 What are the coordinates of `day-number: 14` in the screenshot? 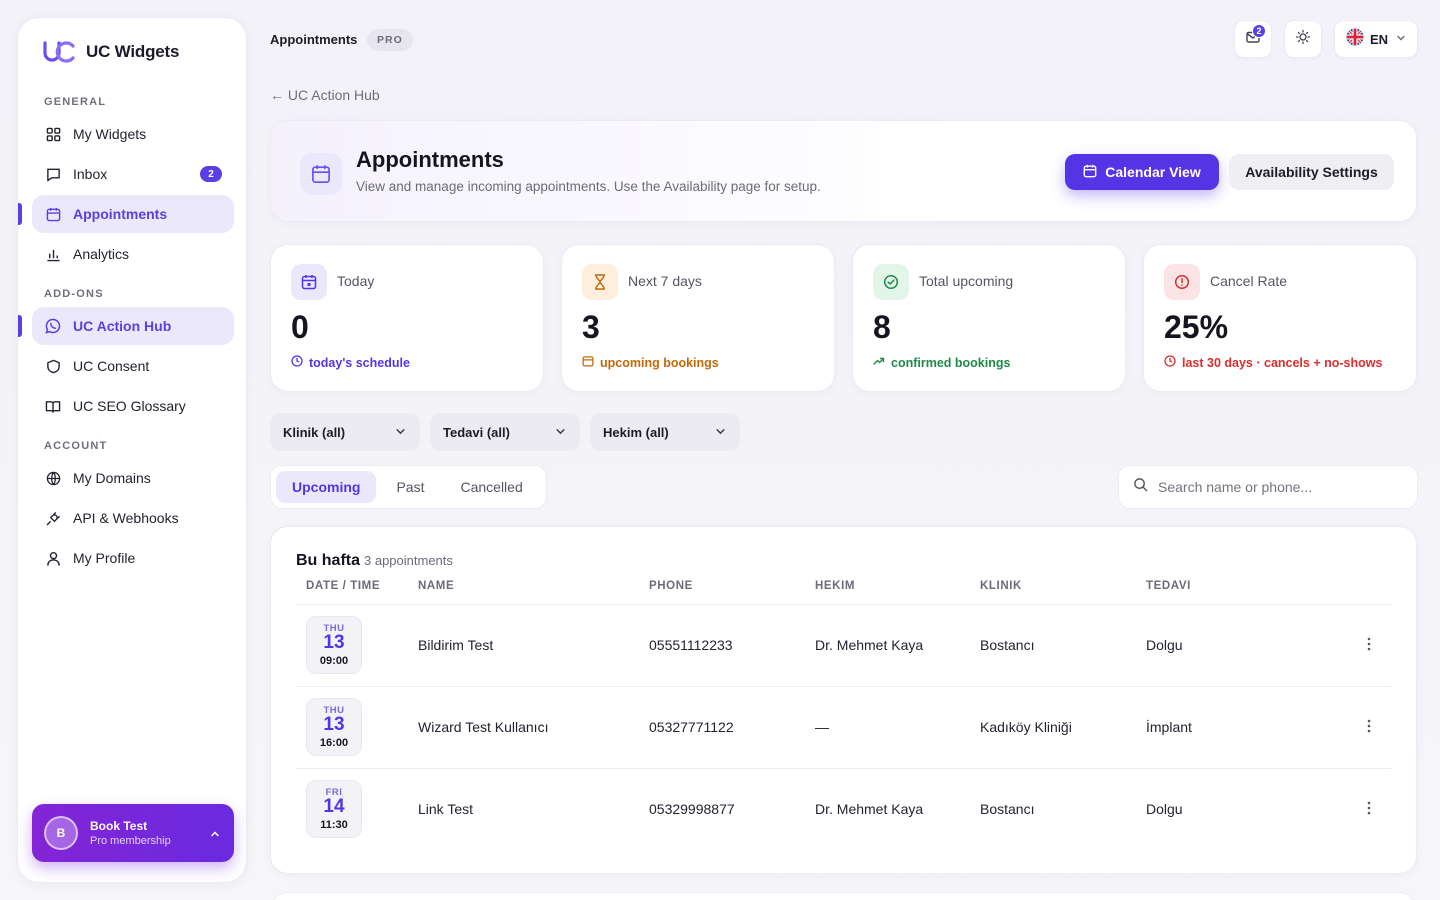 It's located at (334, 806).